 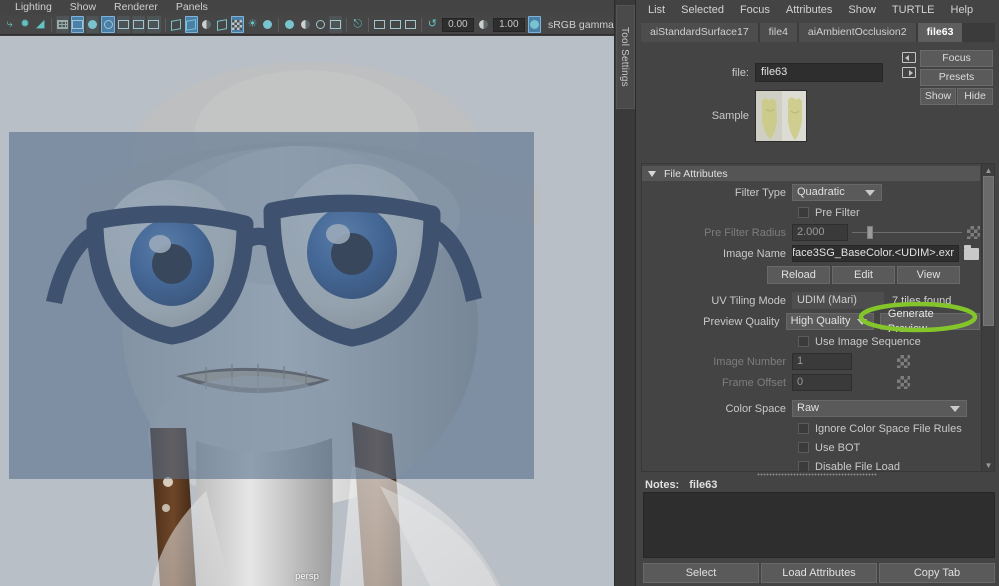 I want to click on pre-filter-checkbox, so click(x=803, y=212).